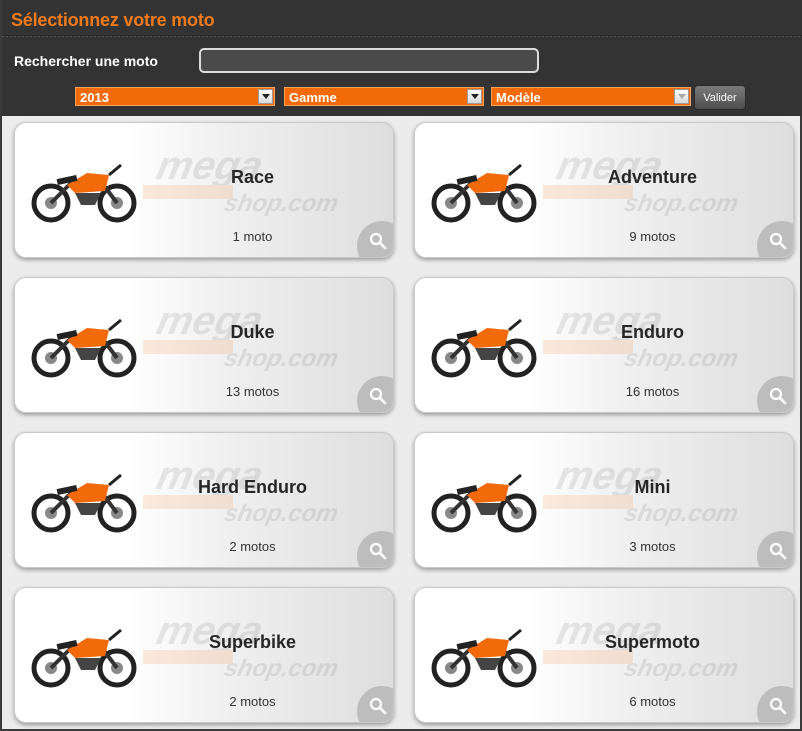  I want to click on category-count: 13 motos, so click(252, 391).